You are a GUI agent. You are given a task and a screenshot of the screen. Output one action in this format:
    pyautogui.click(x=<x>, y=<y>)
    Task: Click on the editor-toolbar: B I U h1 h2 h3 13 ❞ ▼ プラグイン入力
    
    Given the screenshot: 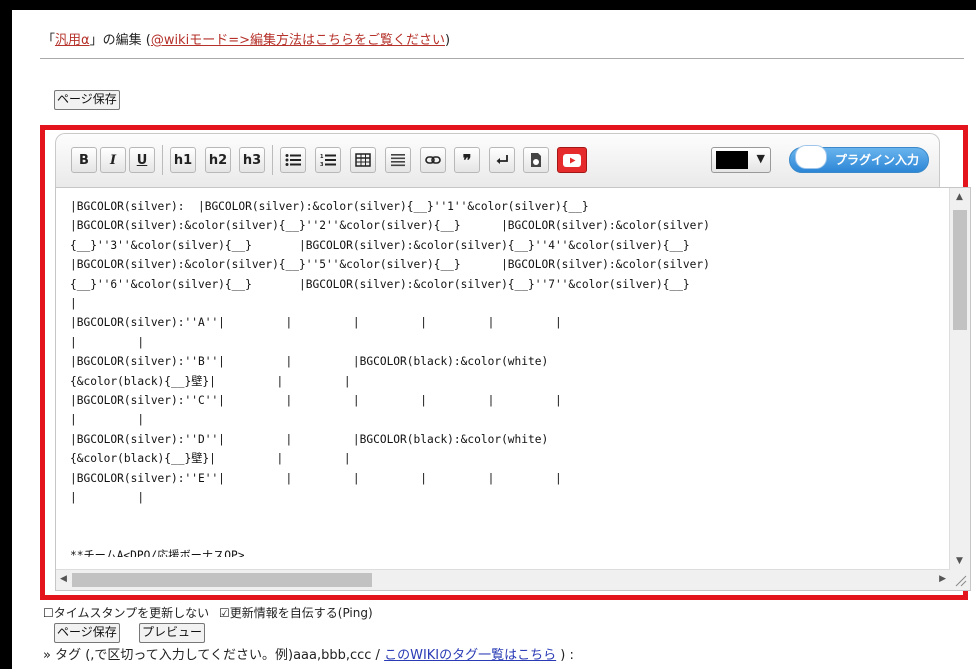 What is the action you would take?
    pyautogui.click(x=497, y=160)
    